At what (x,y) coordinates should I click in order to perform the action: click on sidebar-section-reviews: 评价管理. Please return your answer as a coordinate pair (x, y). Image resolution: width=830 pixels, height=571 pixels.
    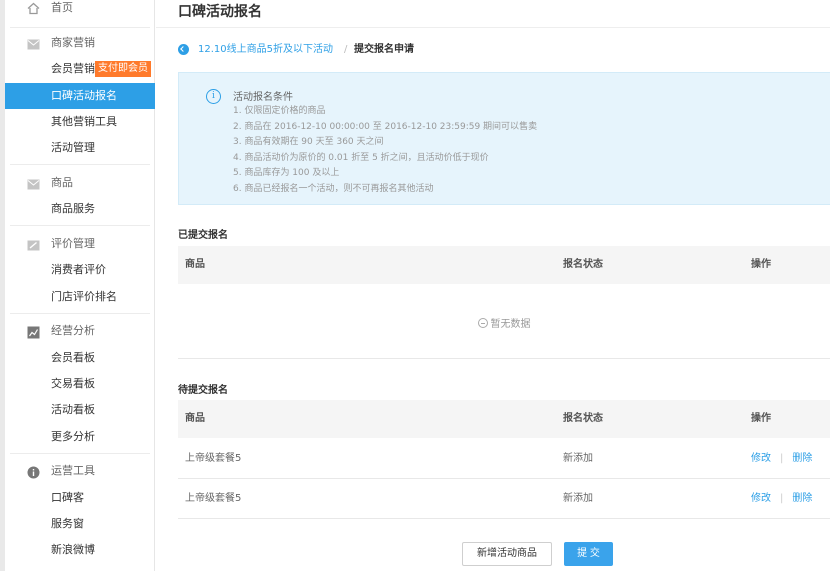
    Looking at the image, I should click on (80, 244).